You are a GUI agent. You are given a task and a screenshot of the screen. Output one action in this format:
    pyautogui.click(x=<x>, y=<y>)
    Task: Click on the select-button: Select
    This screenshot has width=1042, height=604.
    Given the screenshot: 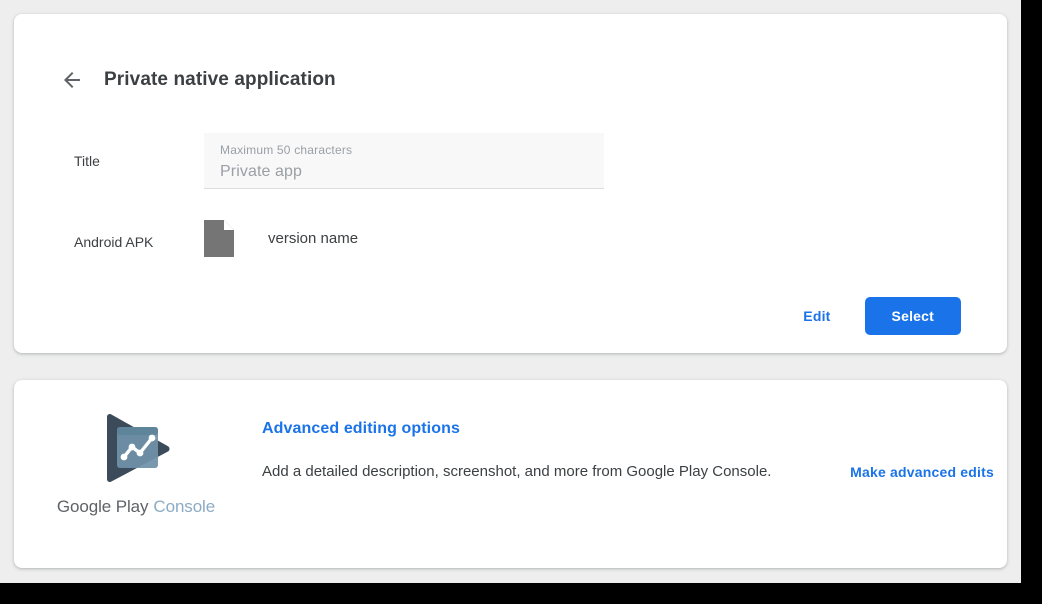 What is the action you would take?
    pyautogui.click(x=912, y=316)
    